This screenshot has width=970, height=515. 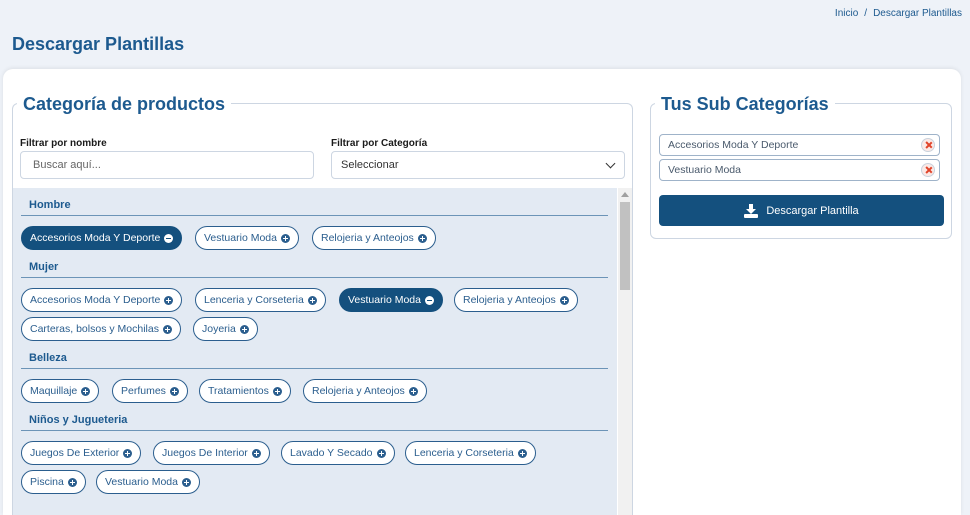 I want to click on chip-hombre-relojeria: Relojeria y Anteojos, so click(x=374, y=238).